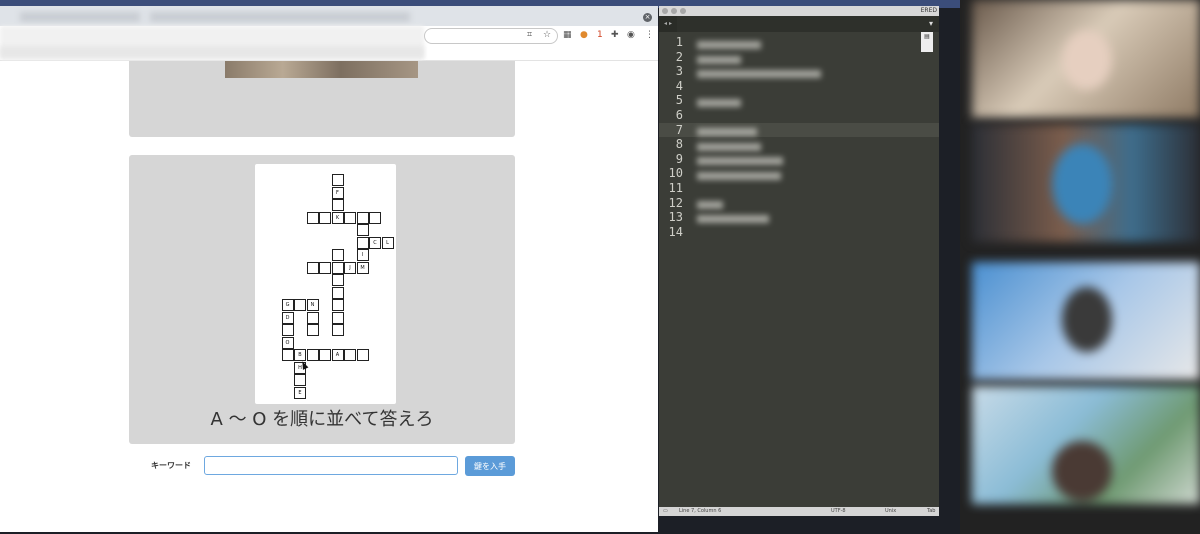 This screenshot has width=1200, height=534. What do you see at coordinates (287, 305) in the screenshot?
I see `crossword-cell-lettered: G` at bounding box center [287, 305].